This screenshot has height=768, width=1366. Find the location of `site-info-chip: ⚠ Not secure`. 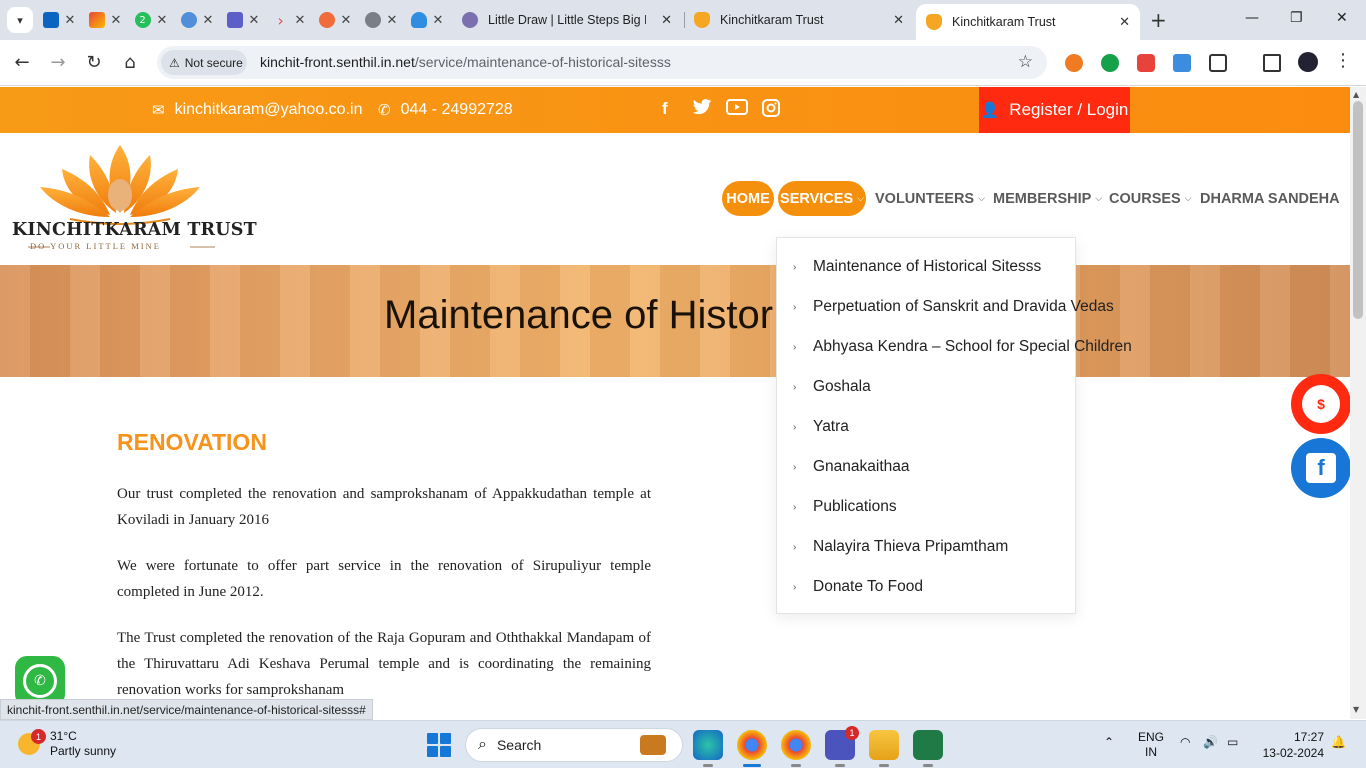

site-info-chip: ⚠ Not secure is located at coordinates (204, 62).